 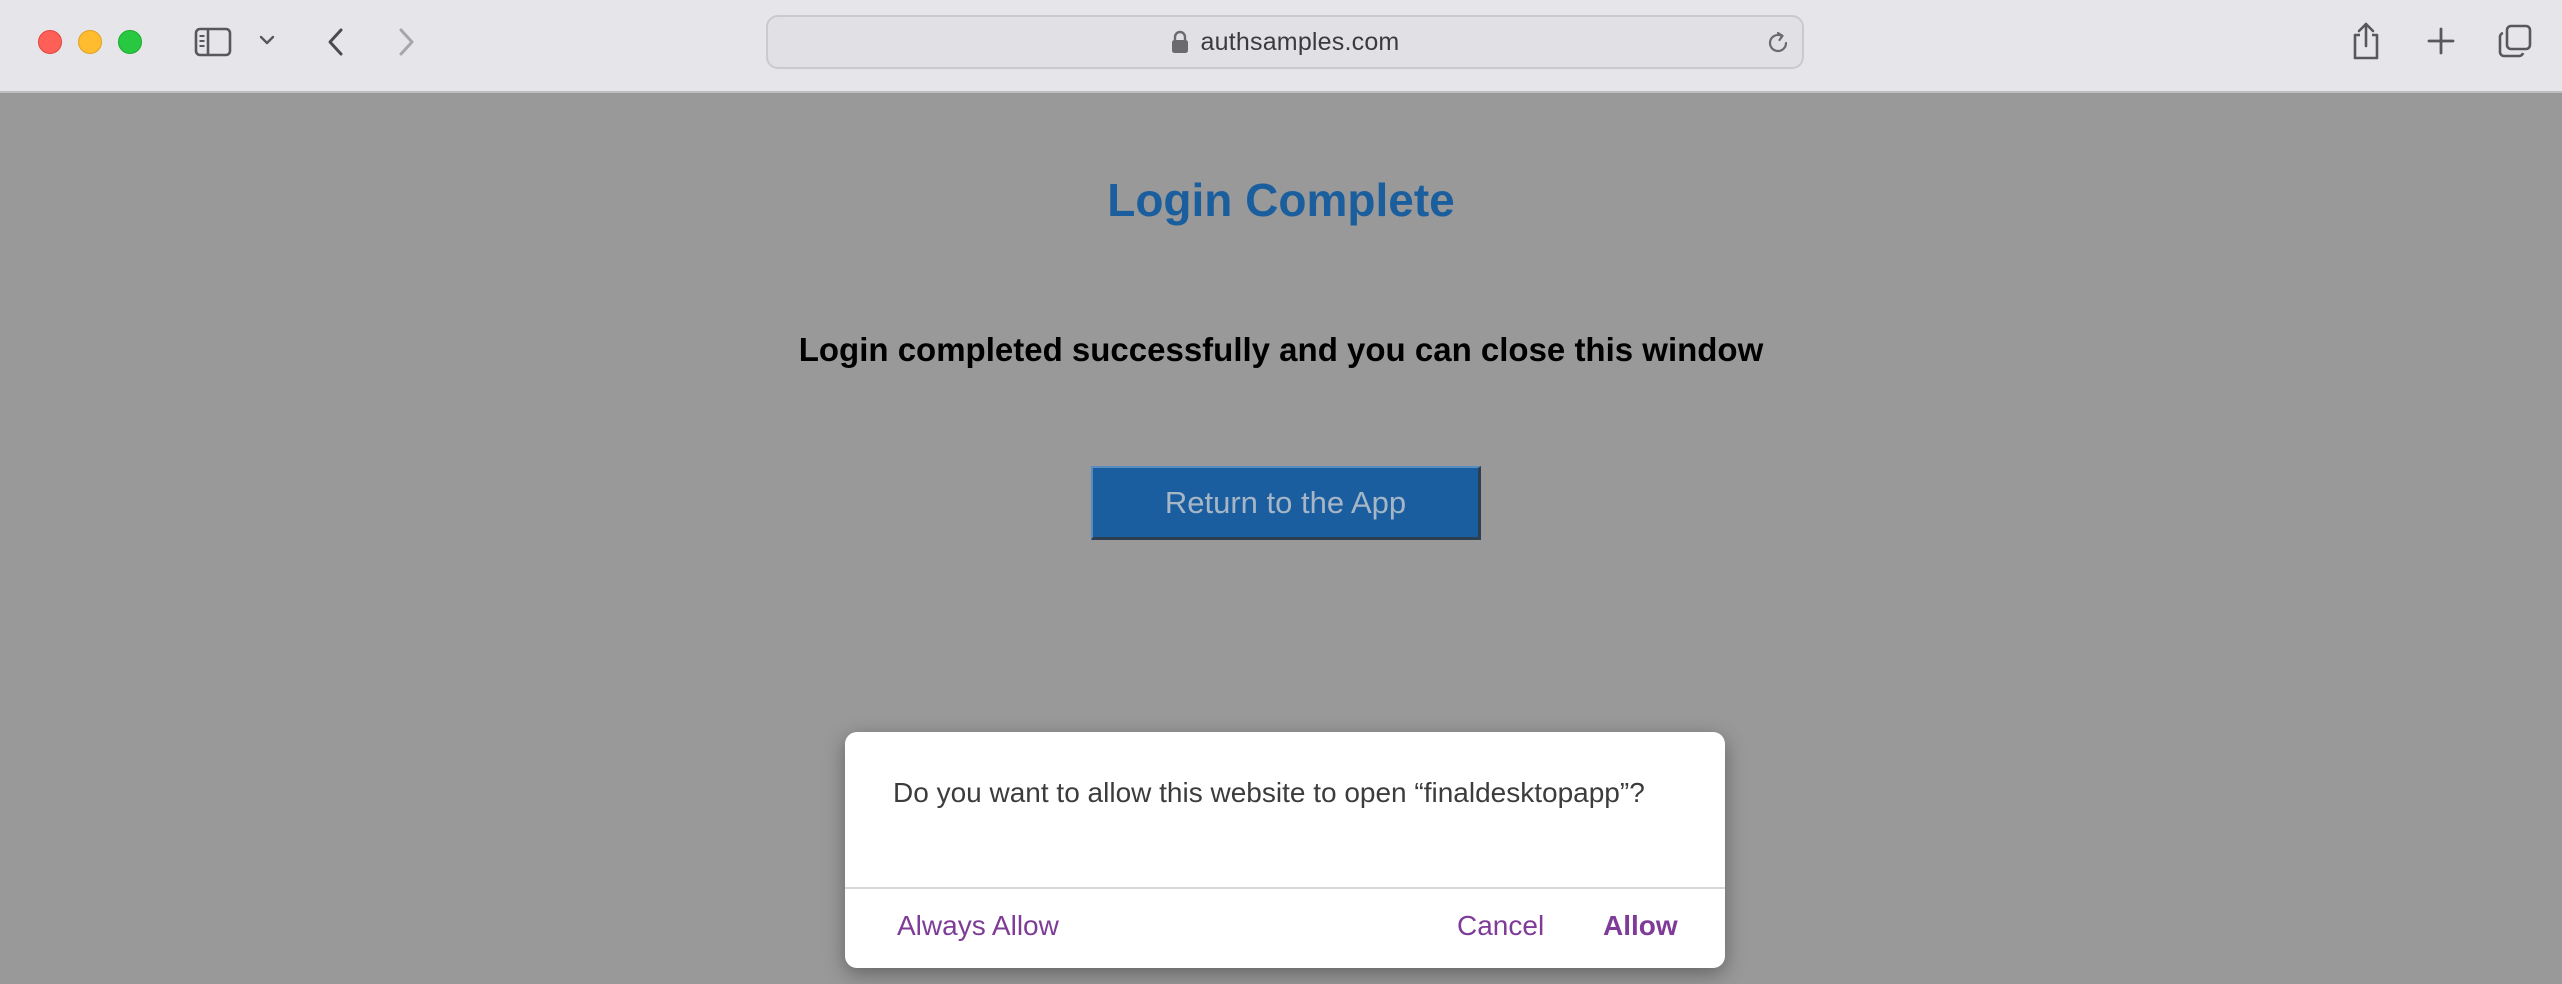 I want to click on plus-icon, so click(x=2441, y=41).